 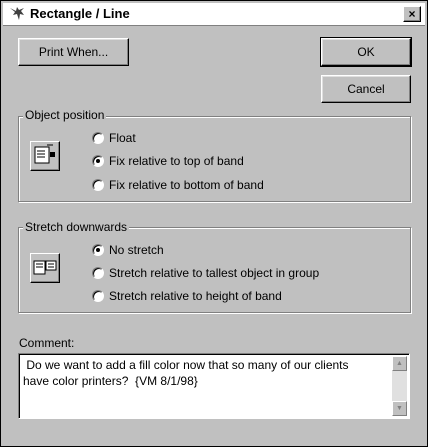 I want to click on radio-fix-top: Fix relative to top of band, so click(x=168, y=161).